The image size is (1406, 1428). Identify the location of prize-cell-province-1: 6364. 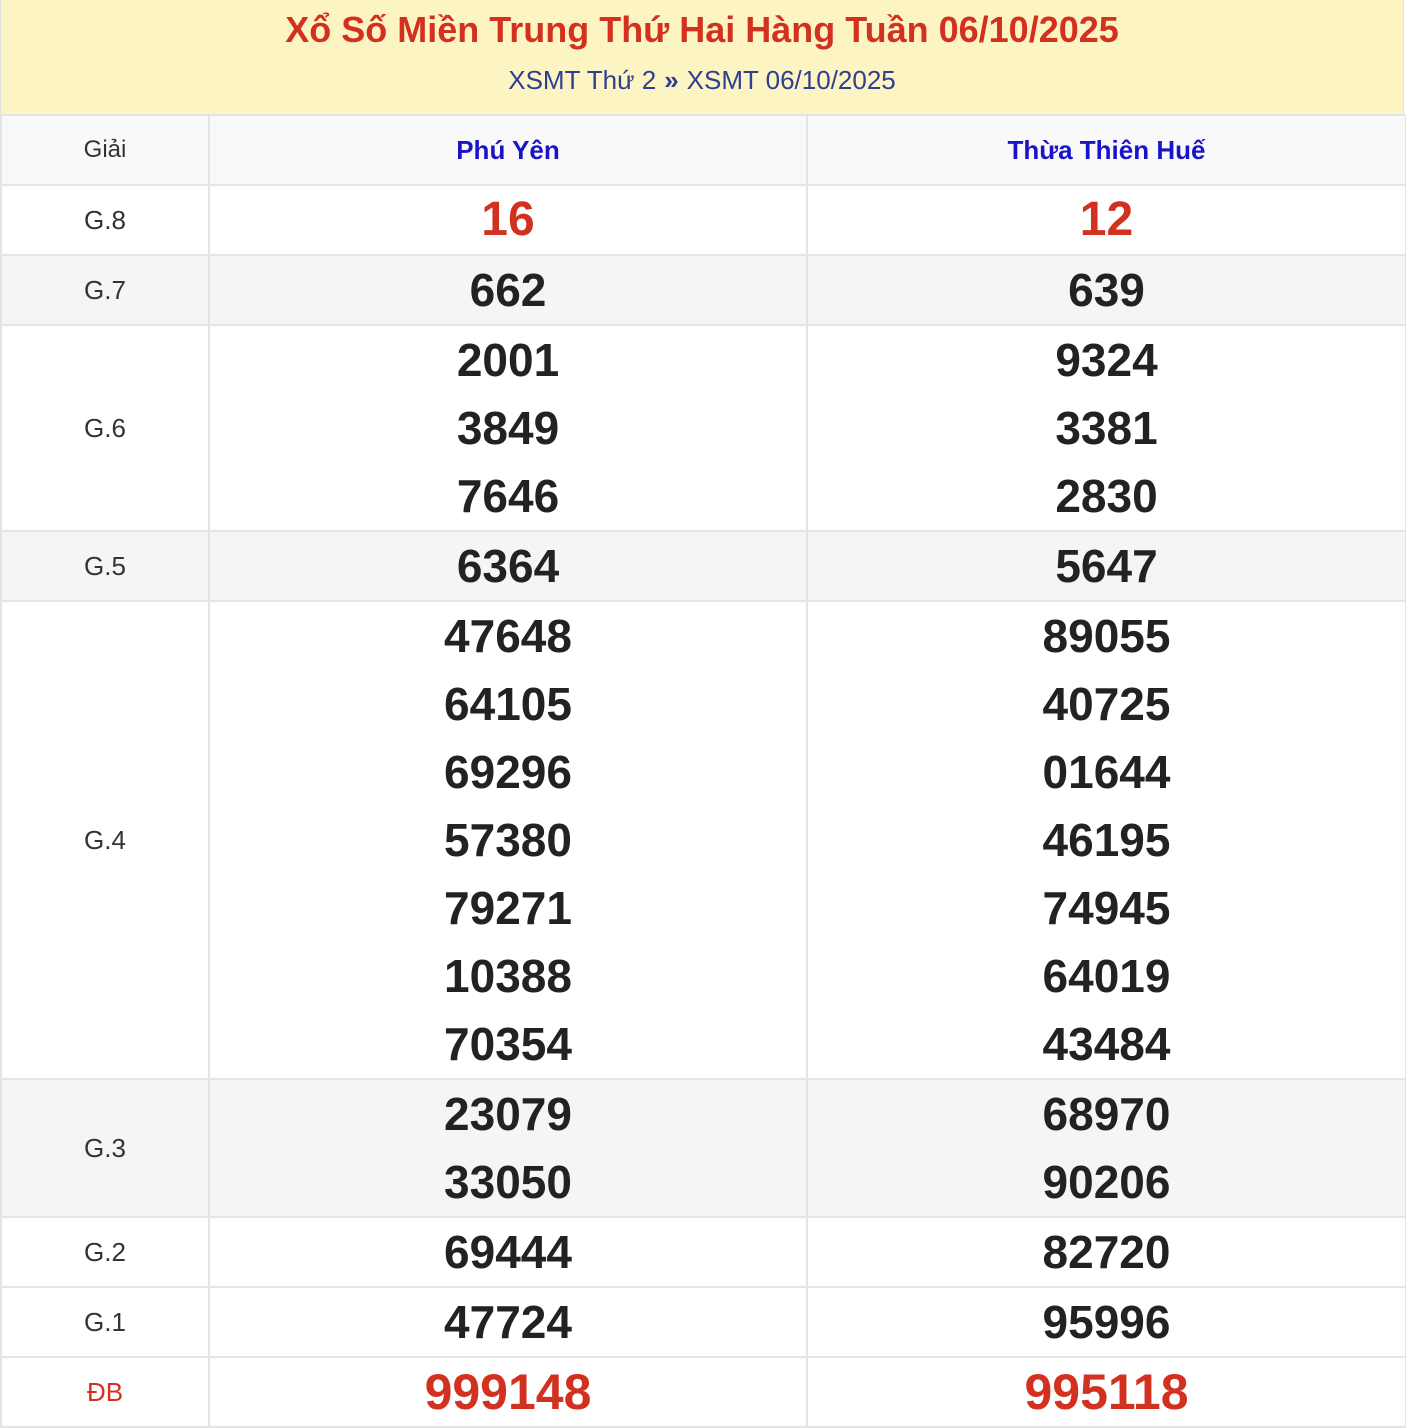
(508, 566).